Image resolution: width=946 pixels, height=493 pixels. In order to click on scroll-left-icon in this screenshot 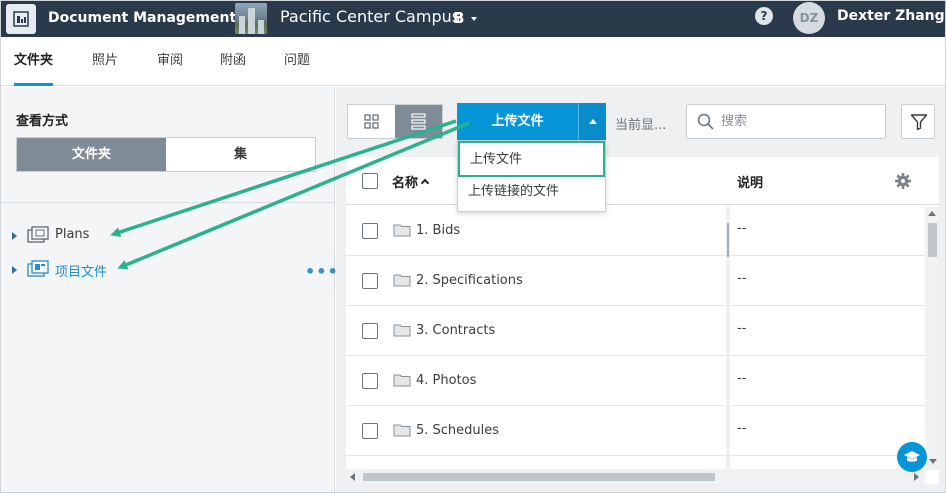, I will do `click(352, 477)`.